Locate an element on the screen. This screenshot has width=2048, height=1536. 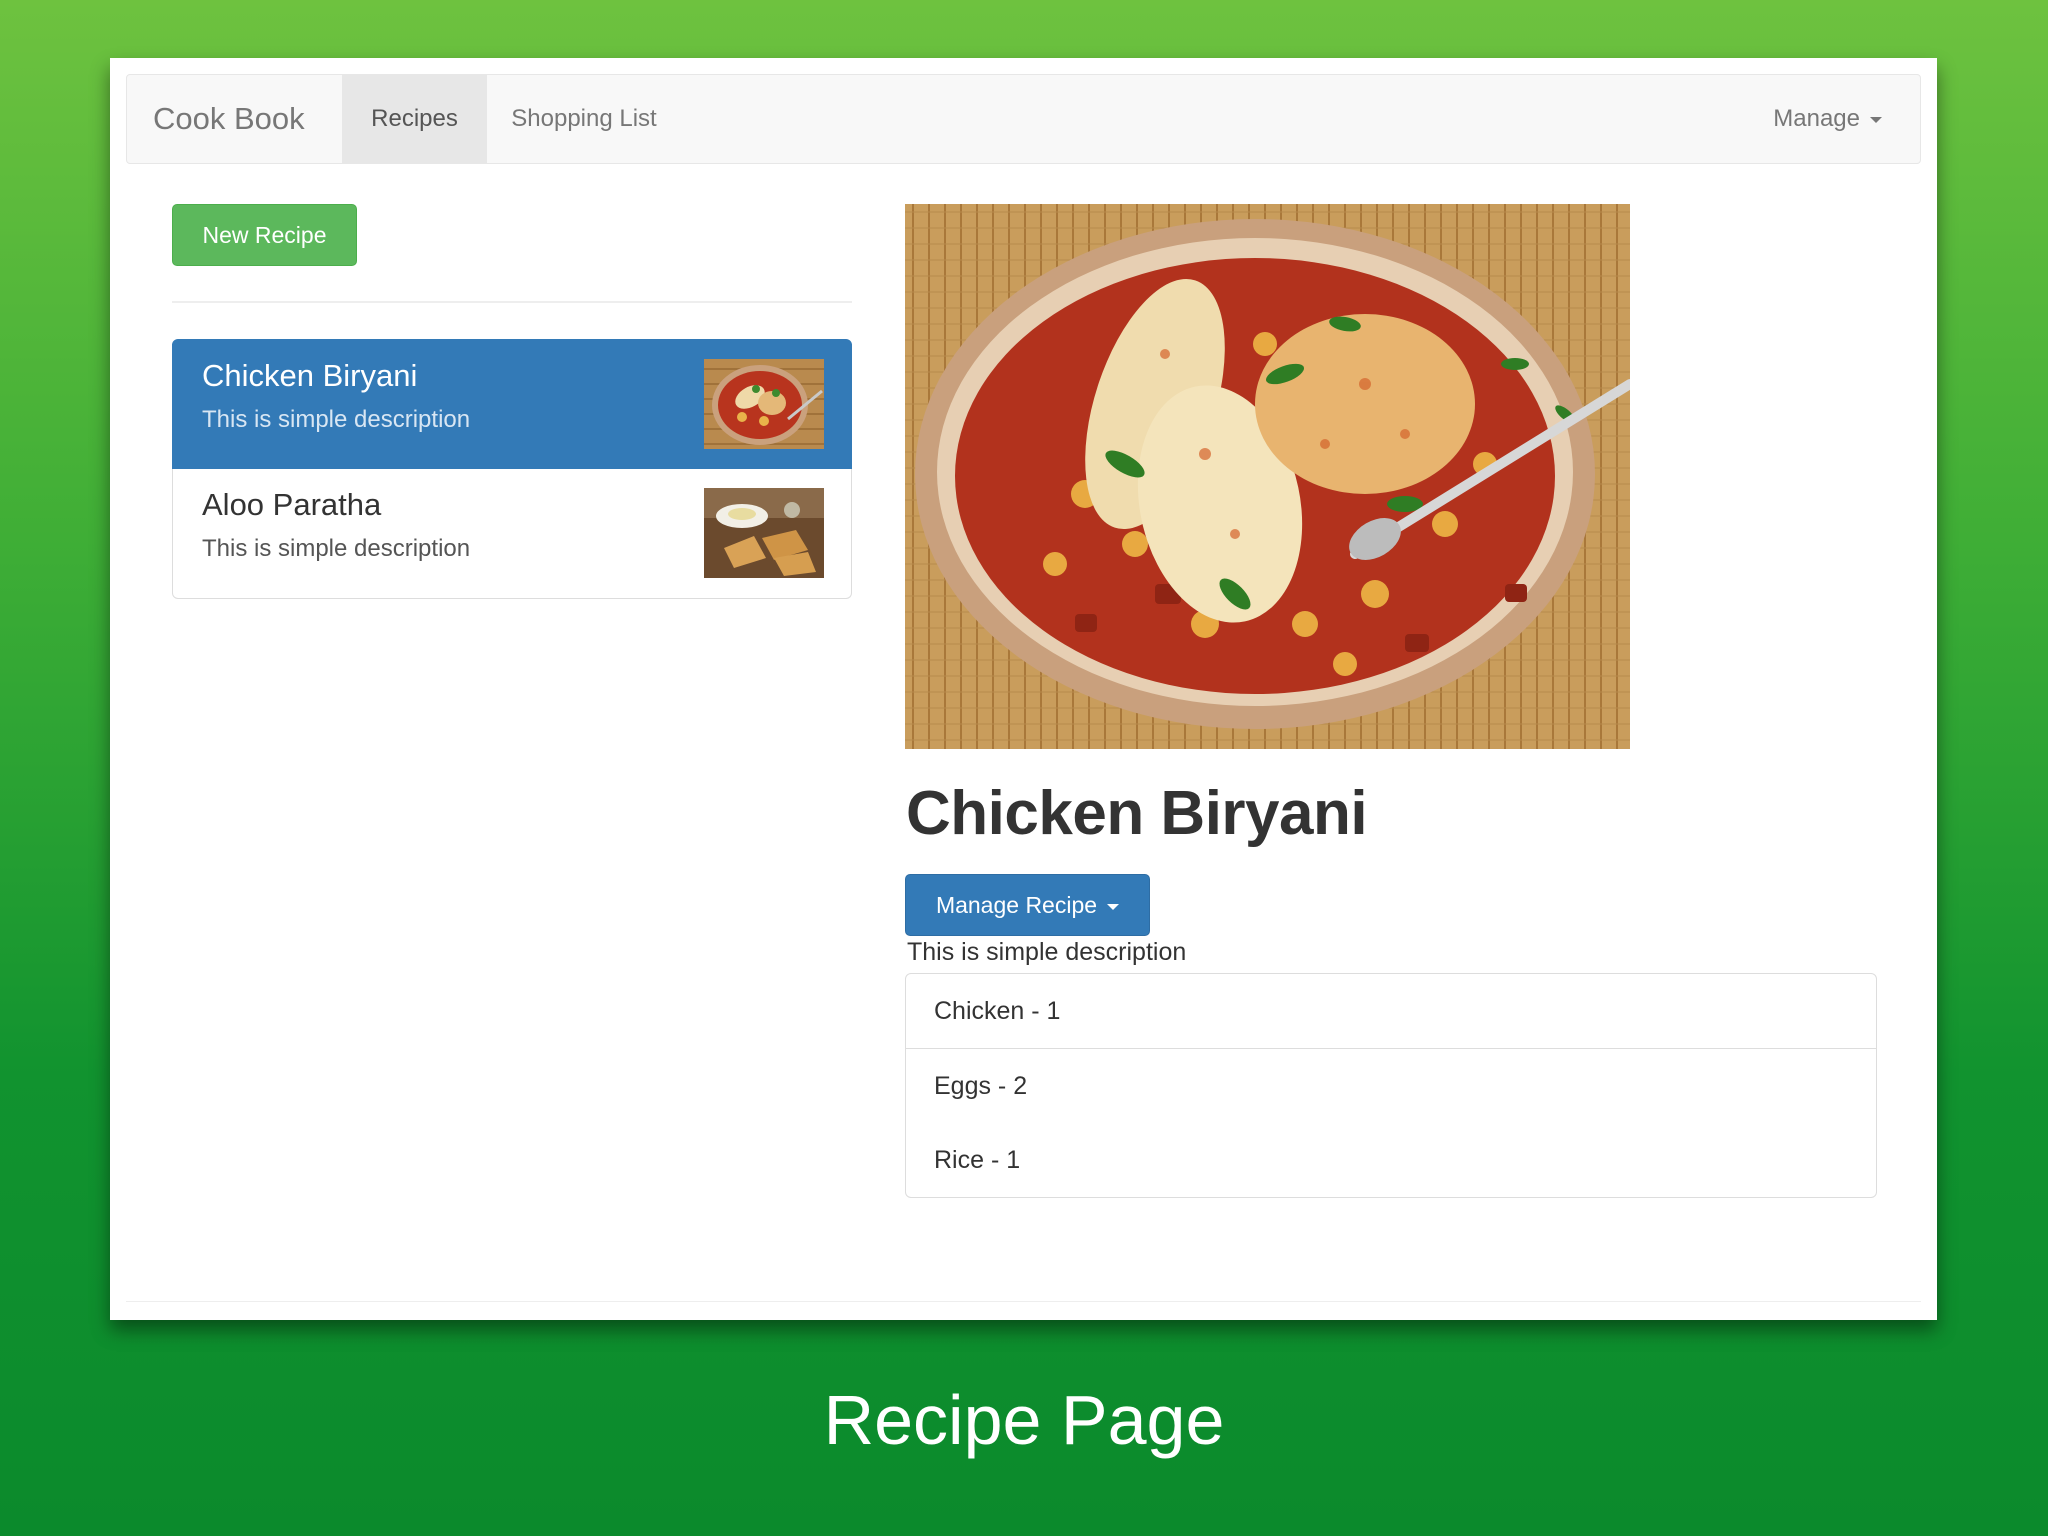
ingredients-list: Chicken - 1 Eggs - 2 Rice - 1 is located at coordinates (1391, 1085).